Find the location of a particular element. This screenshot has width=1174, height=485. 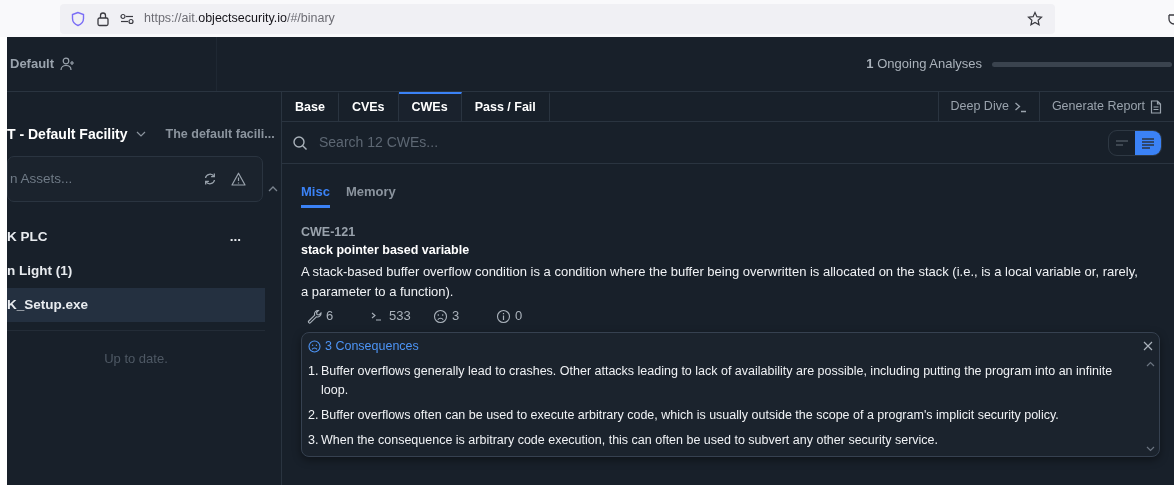

tab: CWEs is located at coordinates (430, 106).